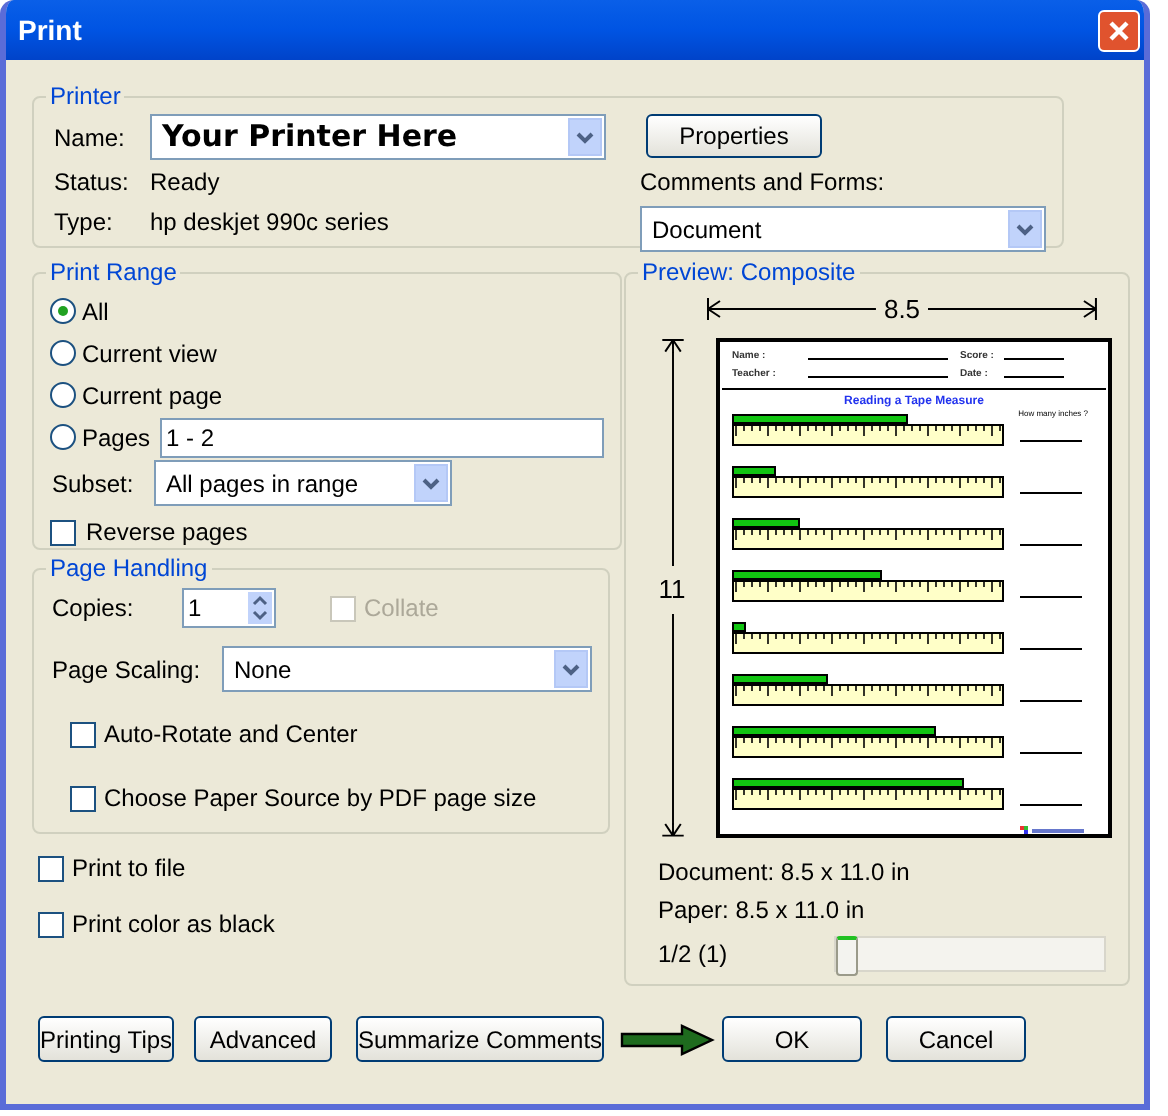 This screenshot has height=1116, width=1168. What do you see at coordinates (694, 954) in the screenshot?
I see `page-count-text: 1/2 (1)` at bounding box center [694, 954].